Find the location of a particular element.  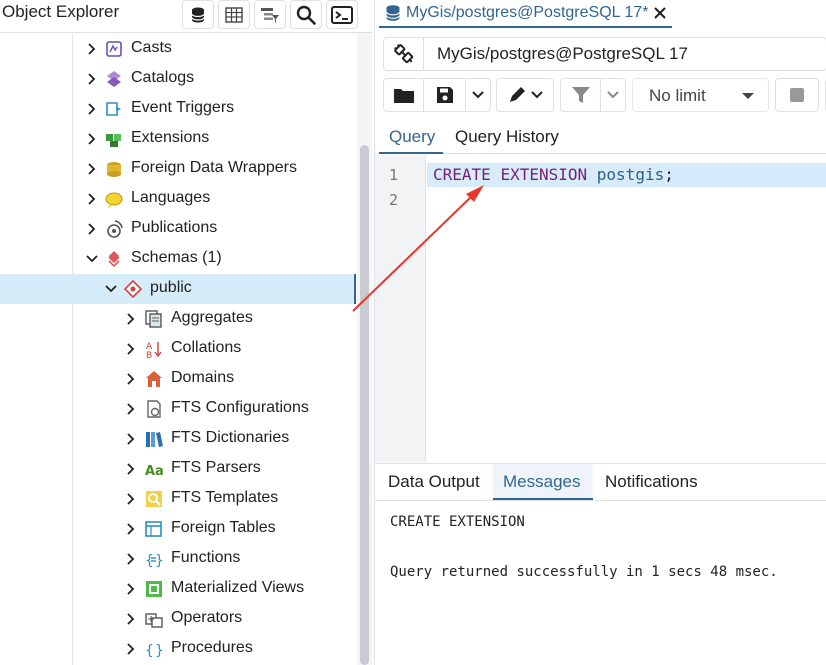

filter-button is located at coordinates (581, 95).